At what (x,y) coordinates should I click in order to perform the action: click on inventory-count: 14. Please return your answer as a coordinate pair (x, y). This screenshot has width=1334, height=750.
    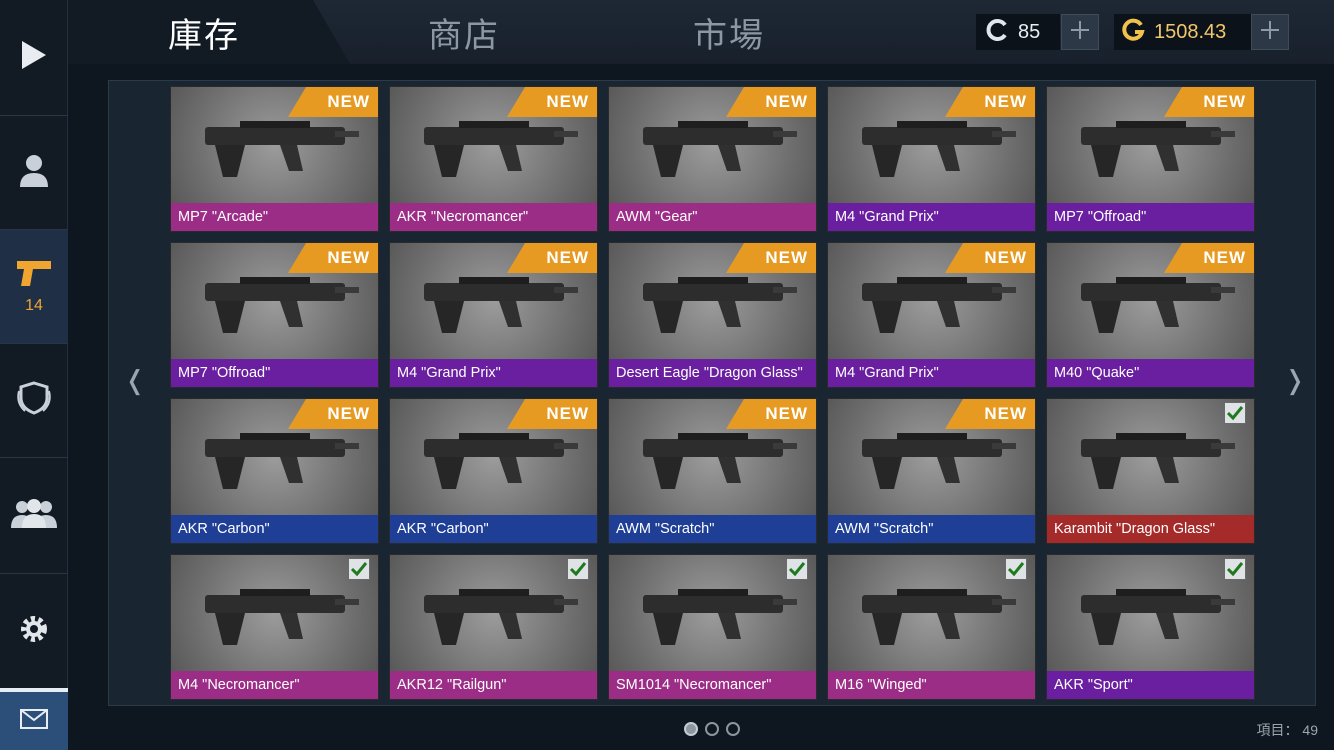
    Looking at the image, I should click on (34, 305).